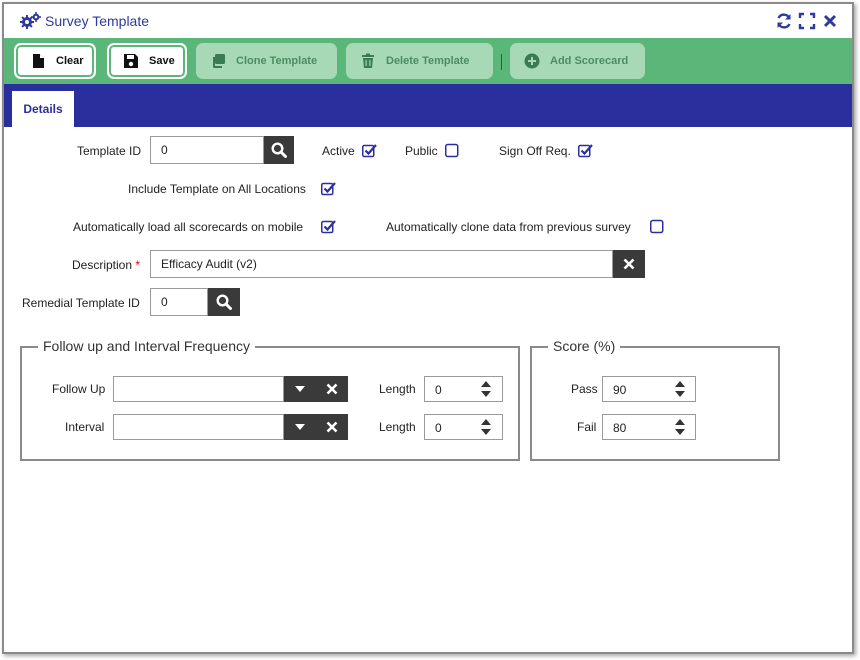 Image resolution: width=860 pixels, height=660 pixels. What do you see at coordinates (43, 109) in the screenshot?
I see `tab-details: Details` at bounding box center [43, 109].